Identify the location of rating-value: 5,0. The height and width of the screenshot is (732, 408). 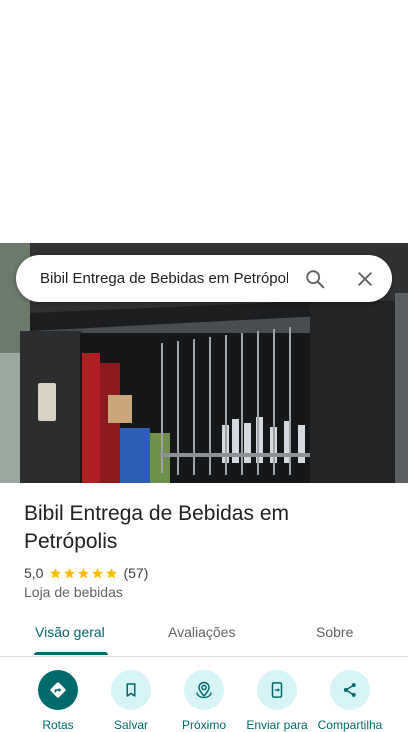
(34, 573).